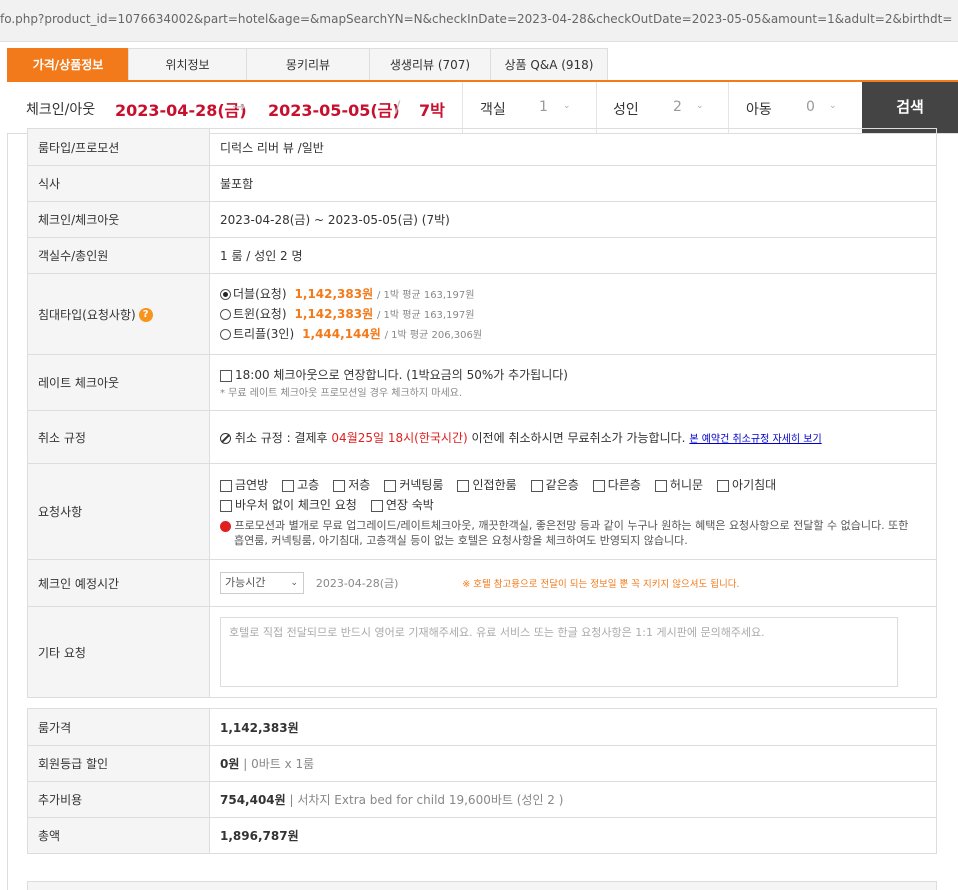  What do you see at coordinates (118, 437) in the screenshot?
I see `cancel-policy-label: 취소 규정` at bounding box center [118, 437].